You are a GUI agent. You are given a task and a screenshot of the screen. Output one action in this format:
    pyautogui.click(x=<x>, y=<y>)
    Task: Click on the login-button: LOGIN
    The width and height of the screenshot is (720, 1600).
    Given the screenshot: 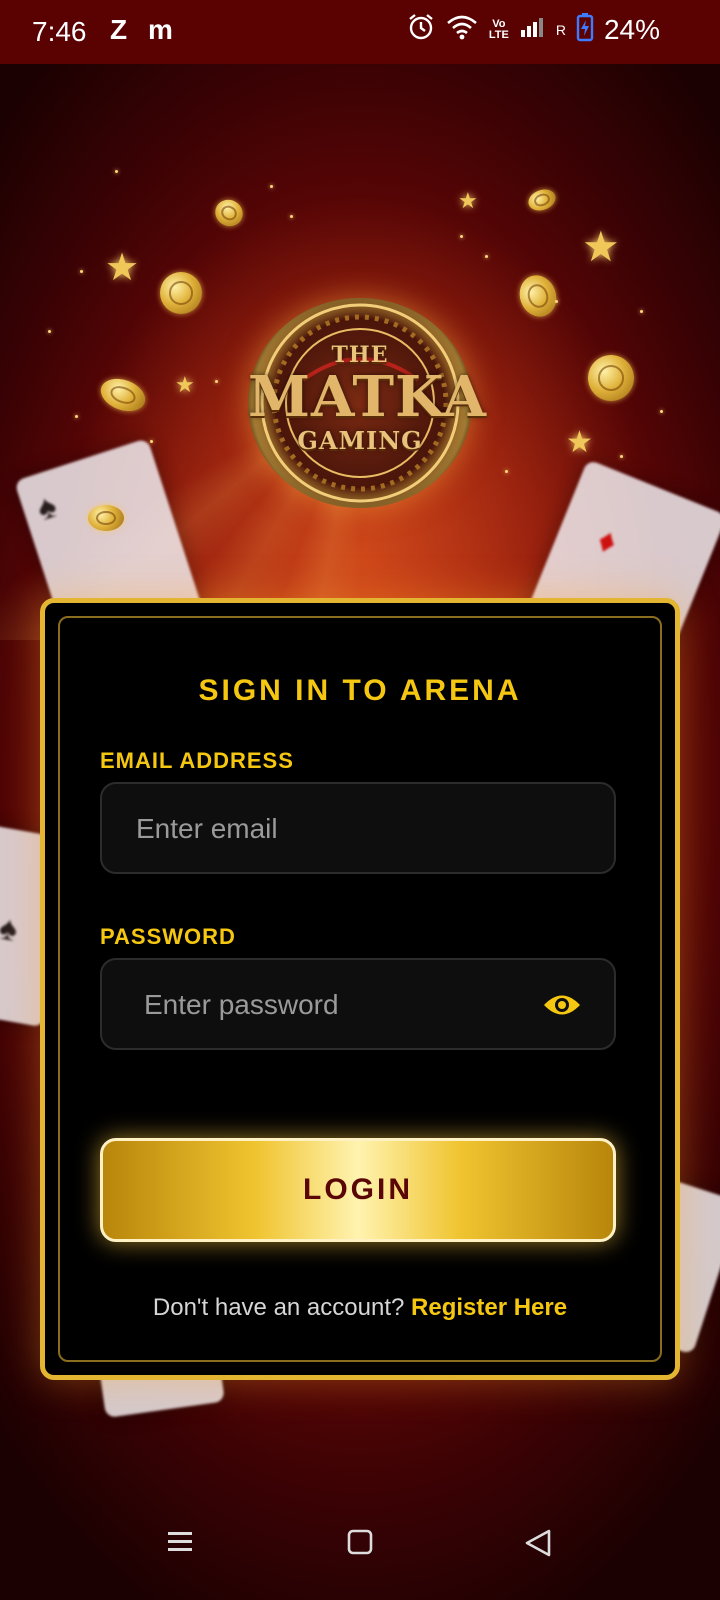 What is the action you would take?
    pyautogui.click(x=358, y=1190)
    